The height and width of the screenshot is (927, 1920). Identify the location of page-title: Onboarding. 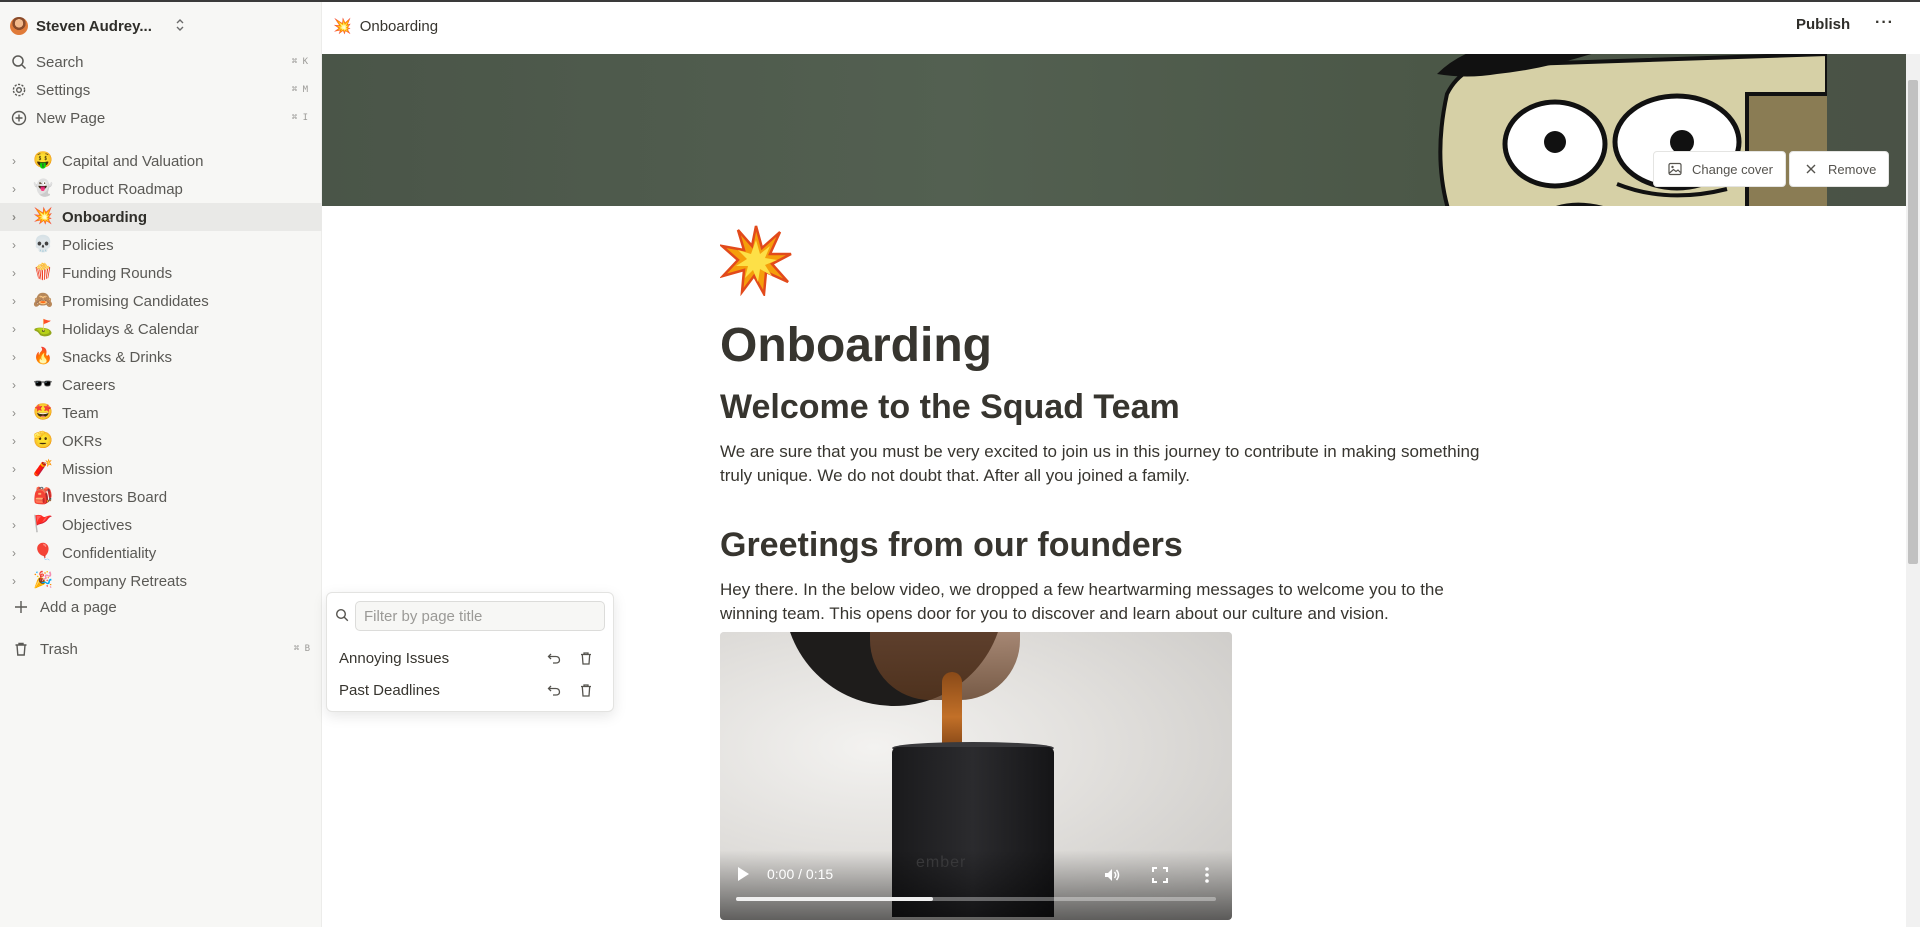
(856, 345).